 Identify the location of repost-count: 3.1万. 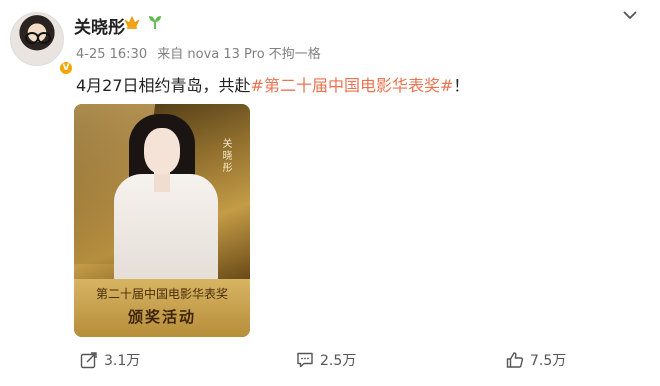
(122, 361).